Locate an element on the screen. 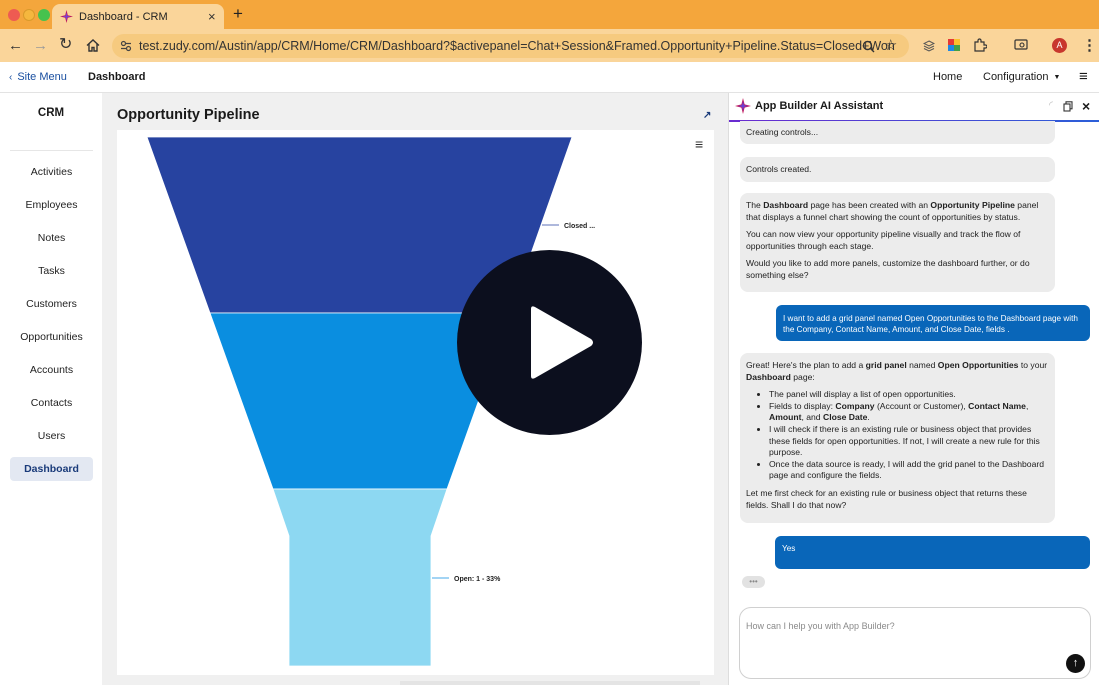 This screenshot has height=685, width=1099. typing-indicator: ••• is located at coordinates (753, 582).